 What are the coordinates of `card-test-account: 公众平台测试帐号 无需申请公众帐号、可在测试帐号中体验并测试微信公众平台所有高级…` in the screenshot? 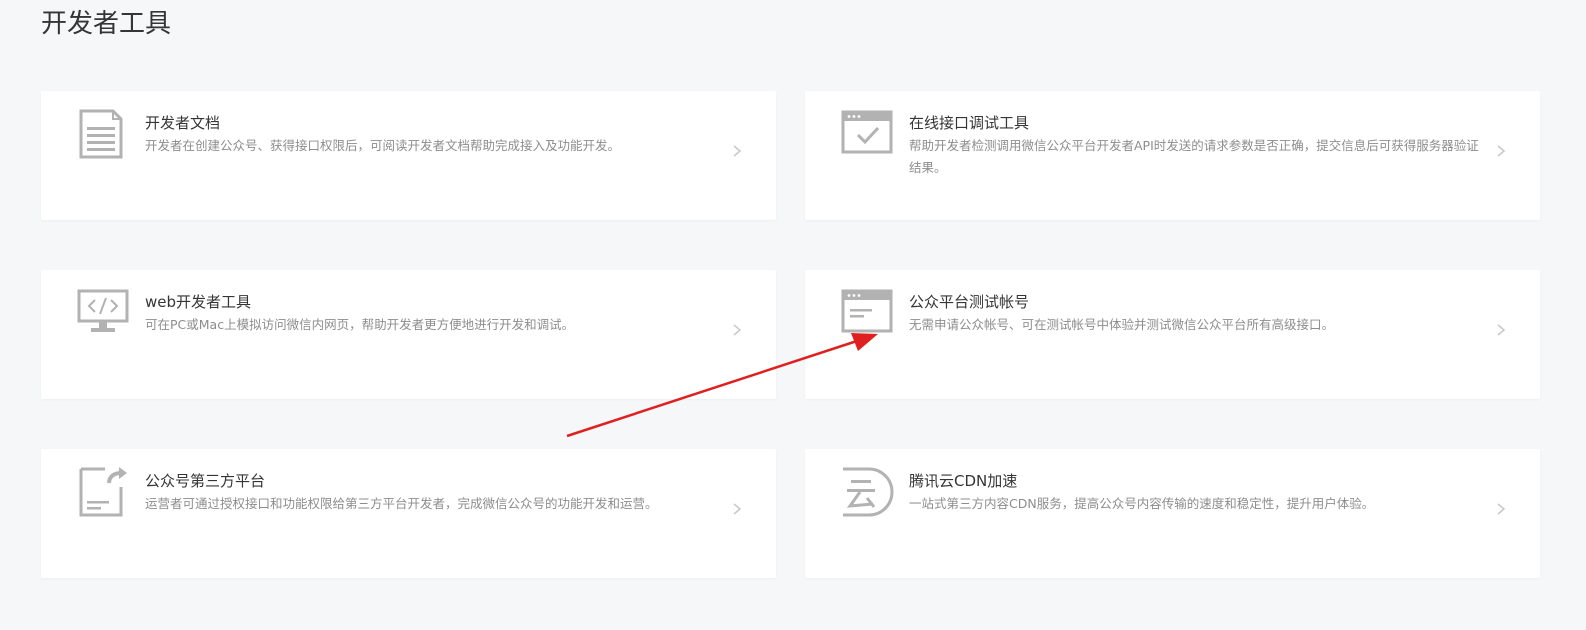 It's located at (1172, 334).